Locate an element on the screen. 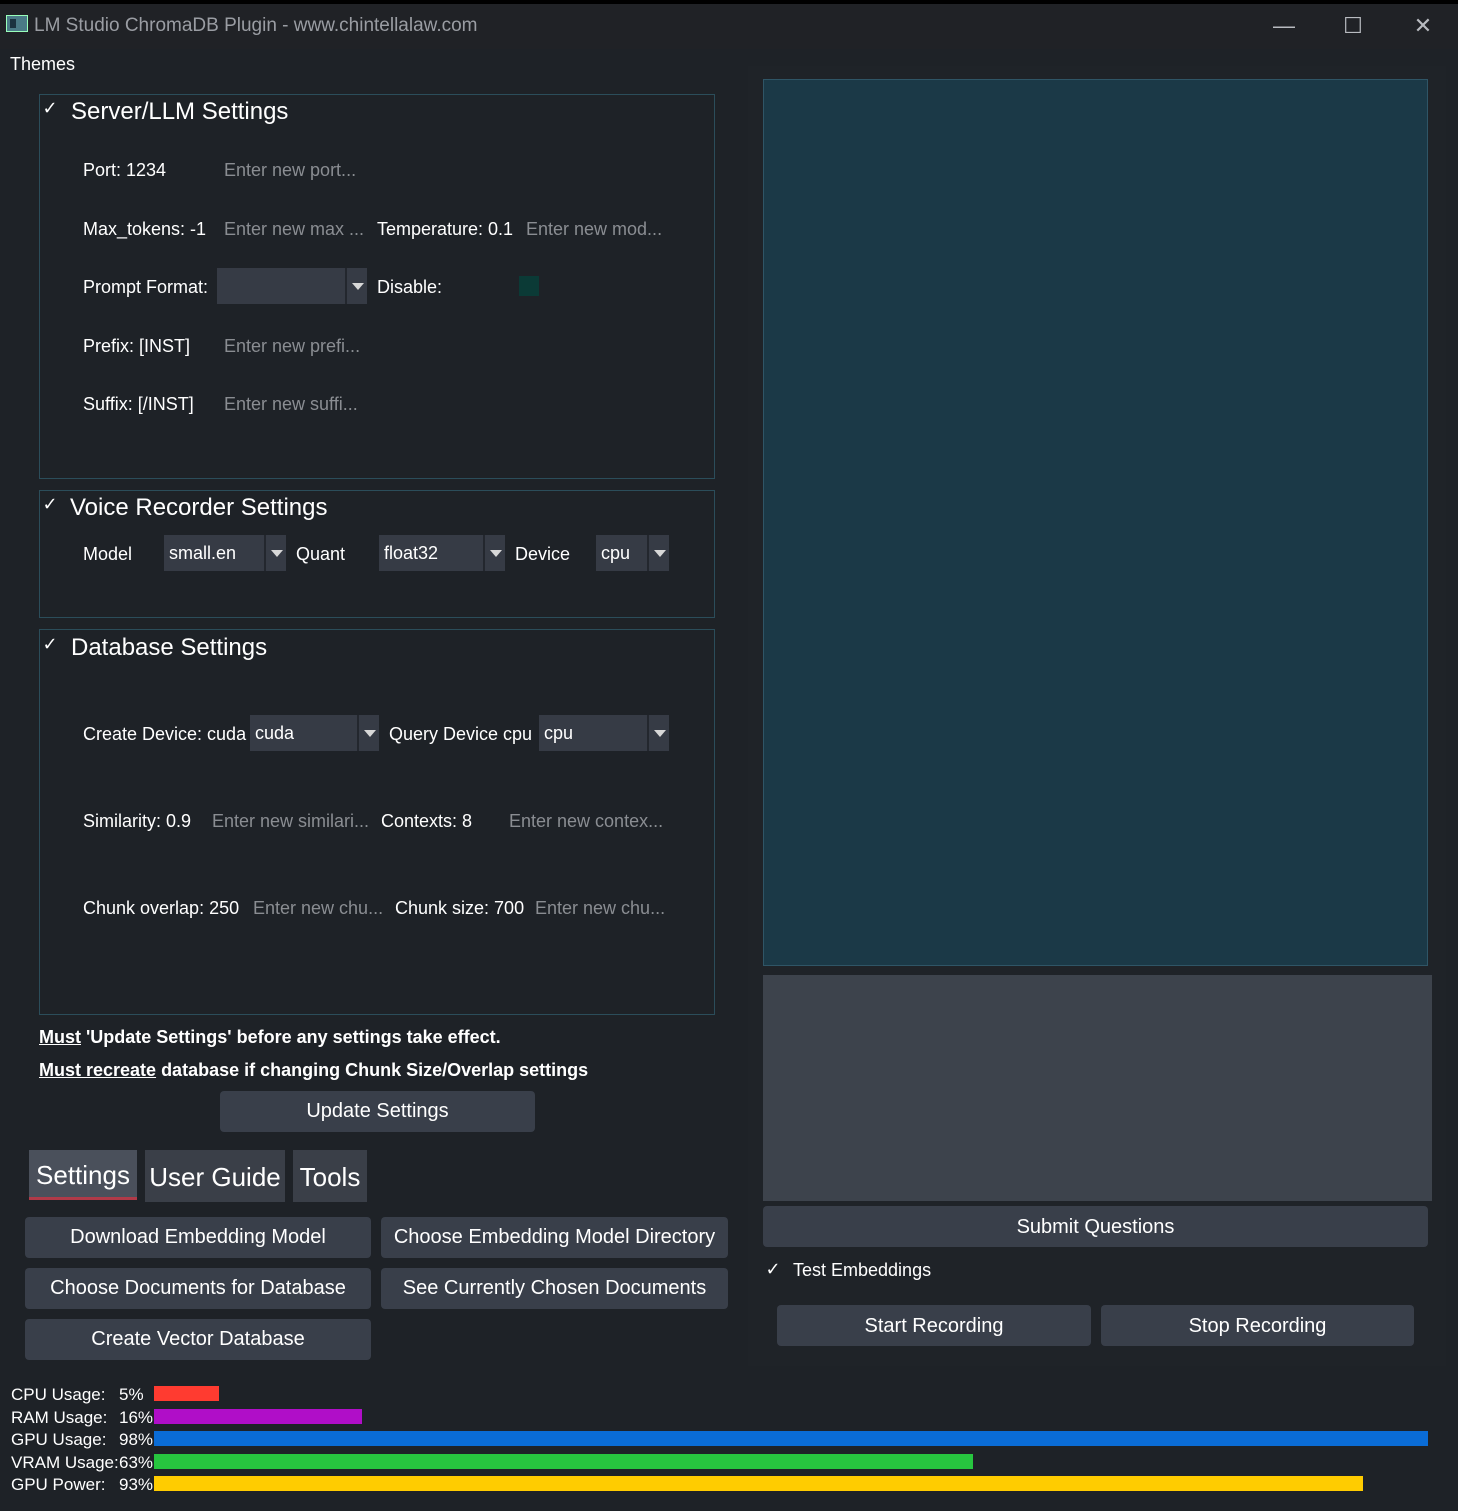 The image size is (1458, 1511). chunk-size-label: Chunk size: 700 is located at coordinates (460, 908).